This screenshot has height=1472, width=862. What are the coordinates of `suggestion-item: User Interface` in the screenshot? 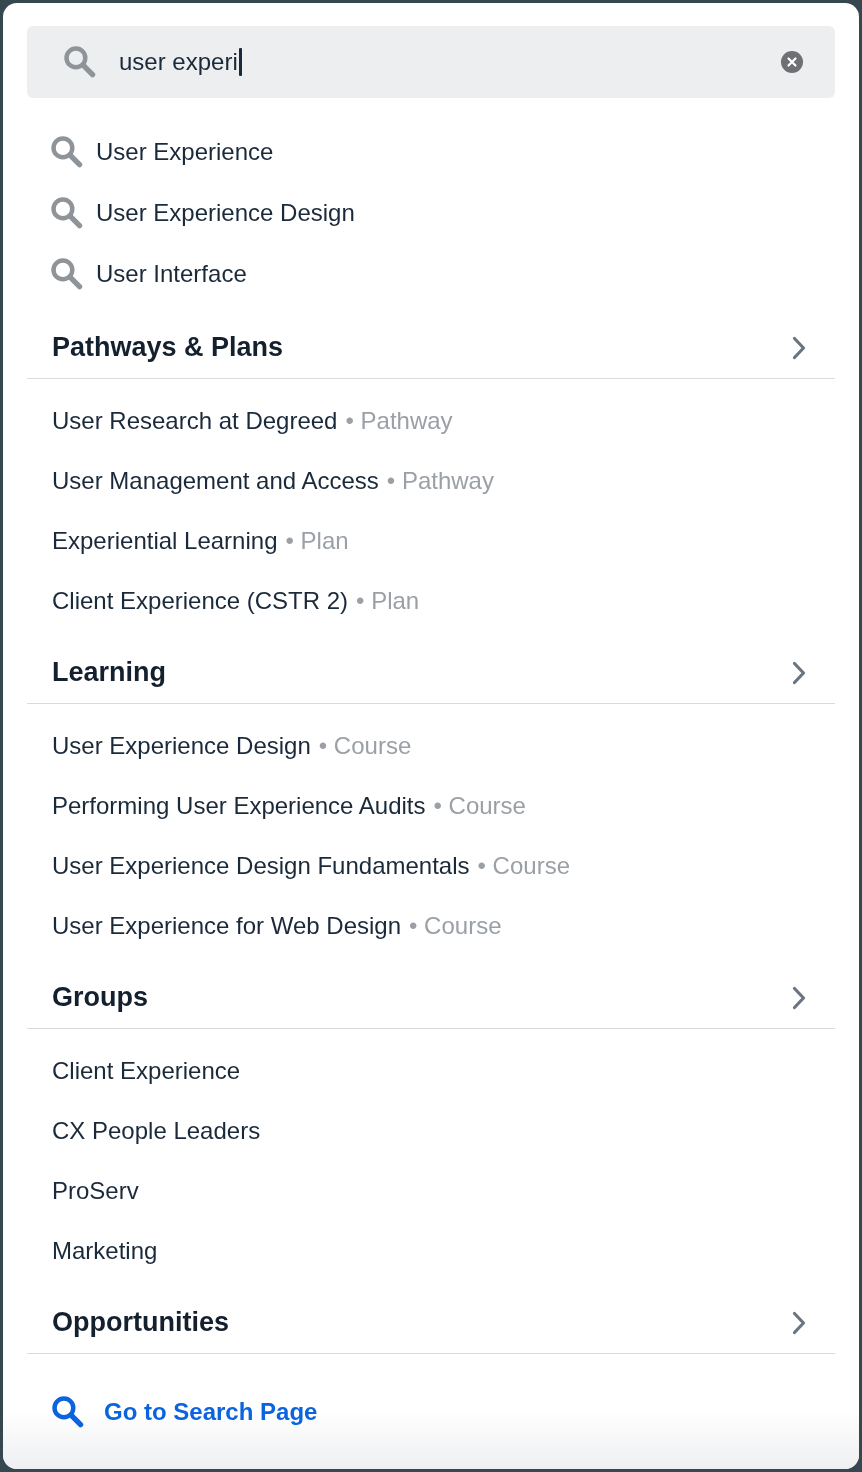 It's located at (431, 273).